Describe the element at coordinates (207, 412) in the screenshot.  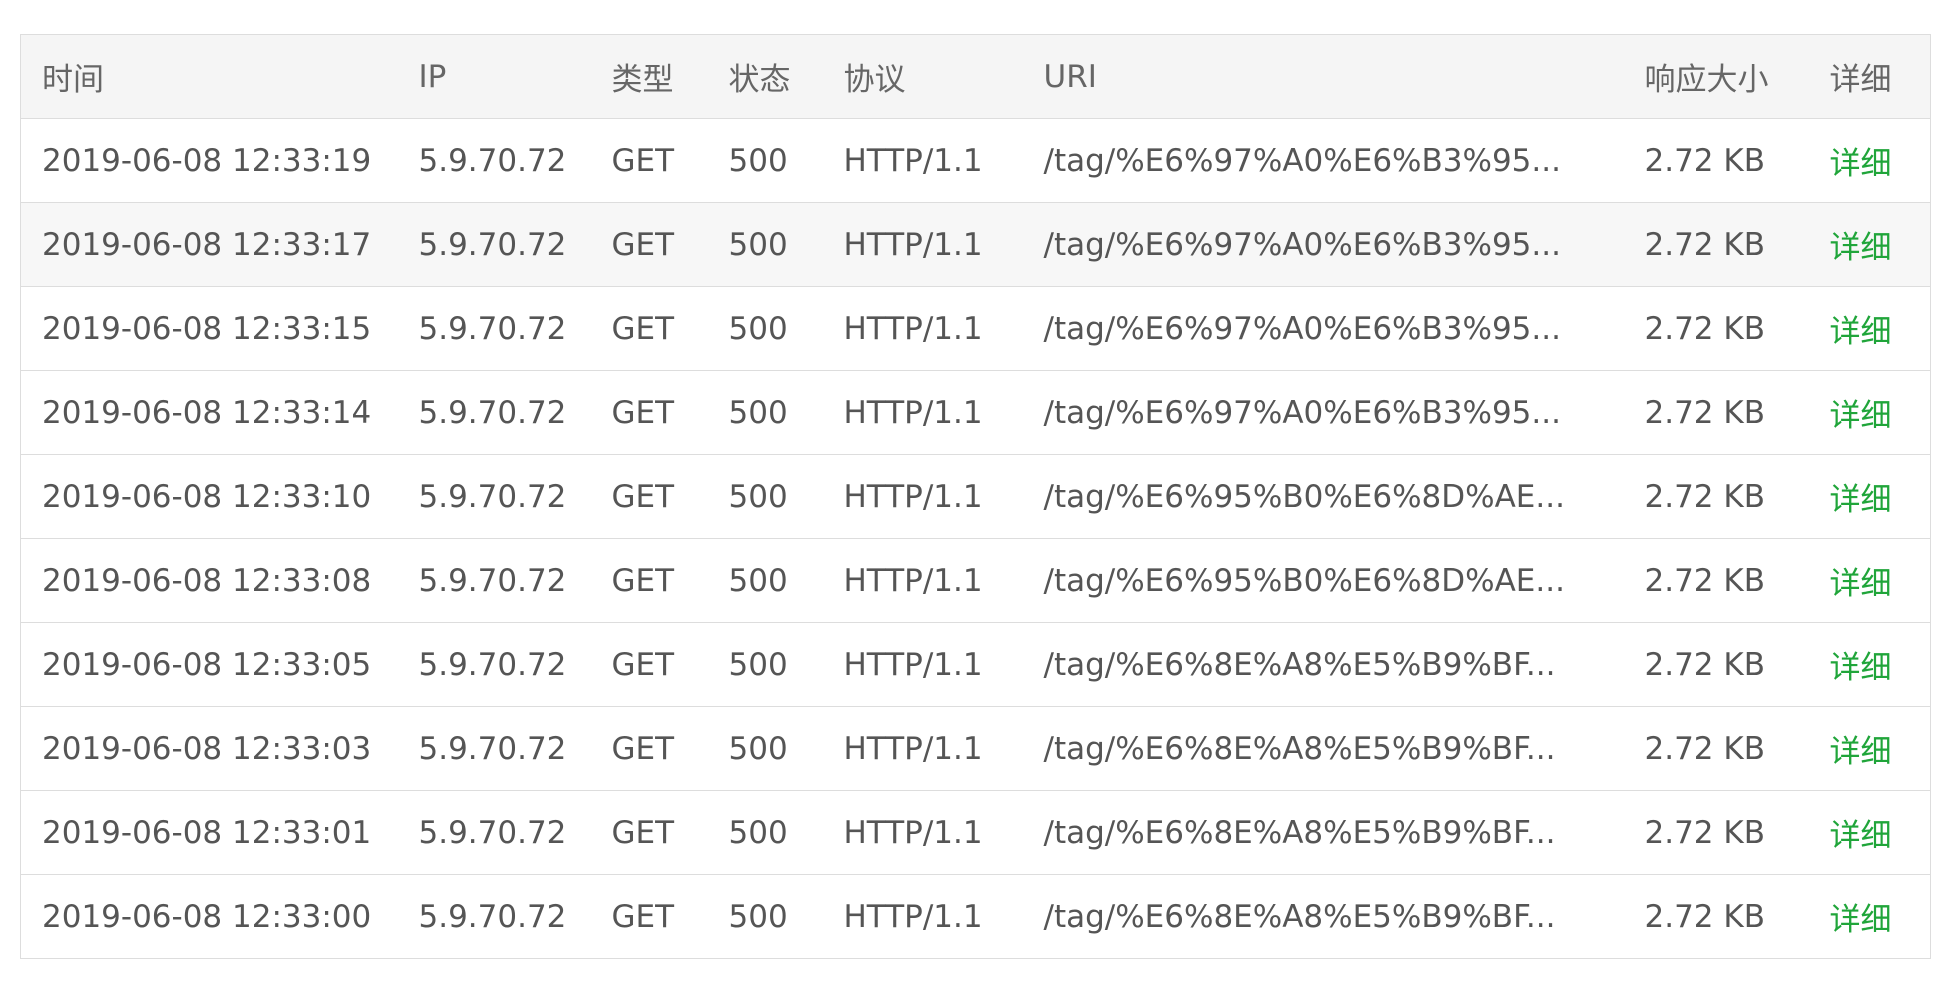
I see `cell-time: 2019-06-08 12:33:14` at that location.